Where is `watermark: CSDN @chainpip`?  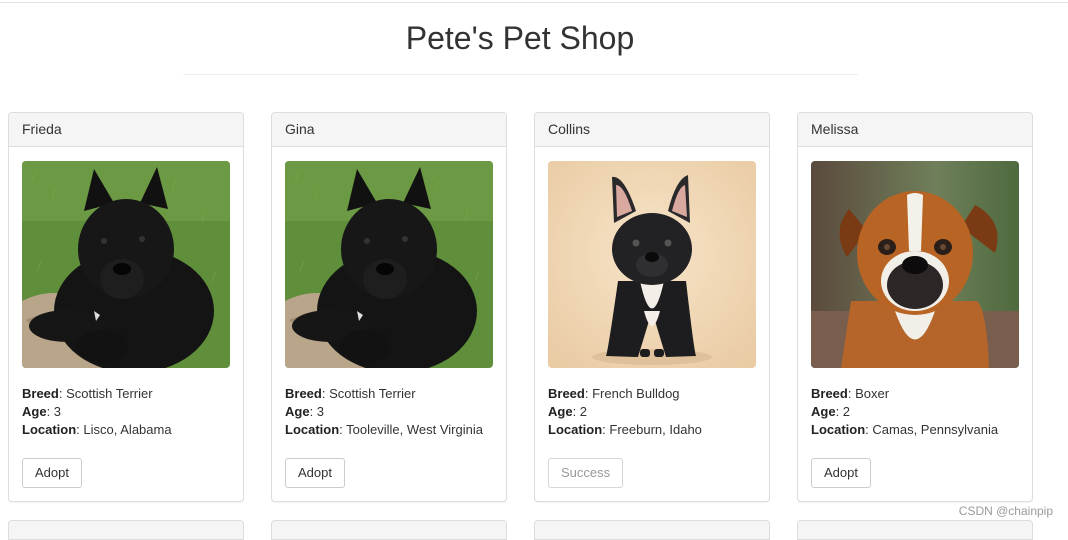 watermark: CSDN @chainpip is located at coordinates (1005, 511).